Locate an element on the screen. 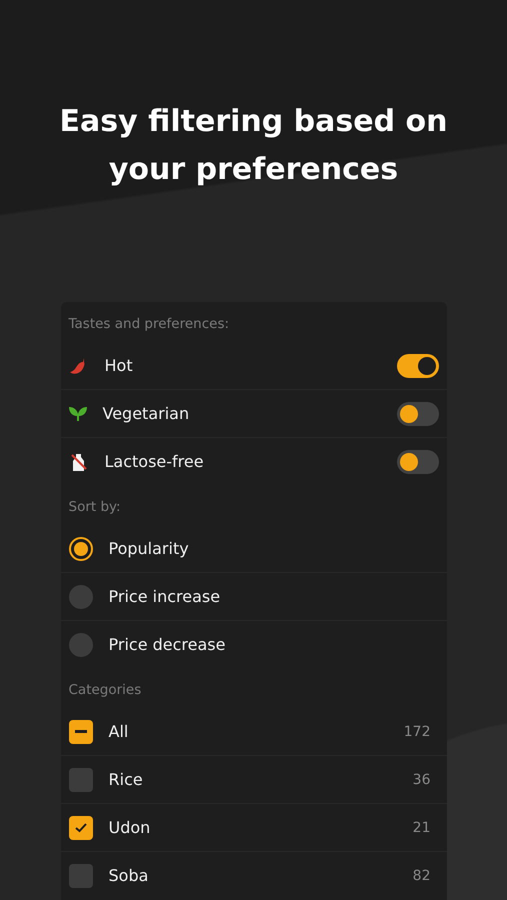 This screenshot has width=507, height=900. item-count: 172 is located at coordinates (417, 732).